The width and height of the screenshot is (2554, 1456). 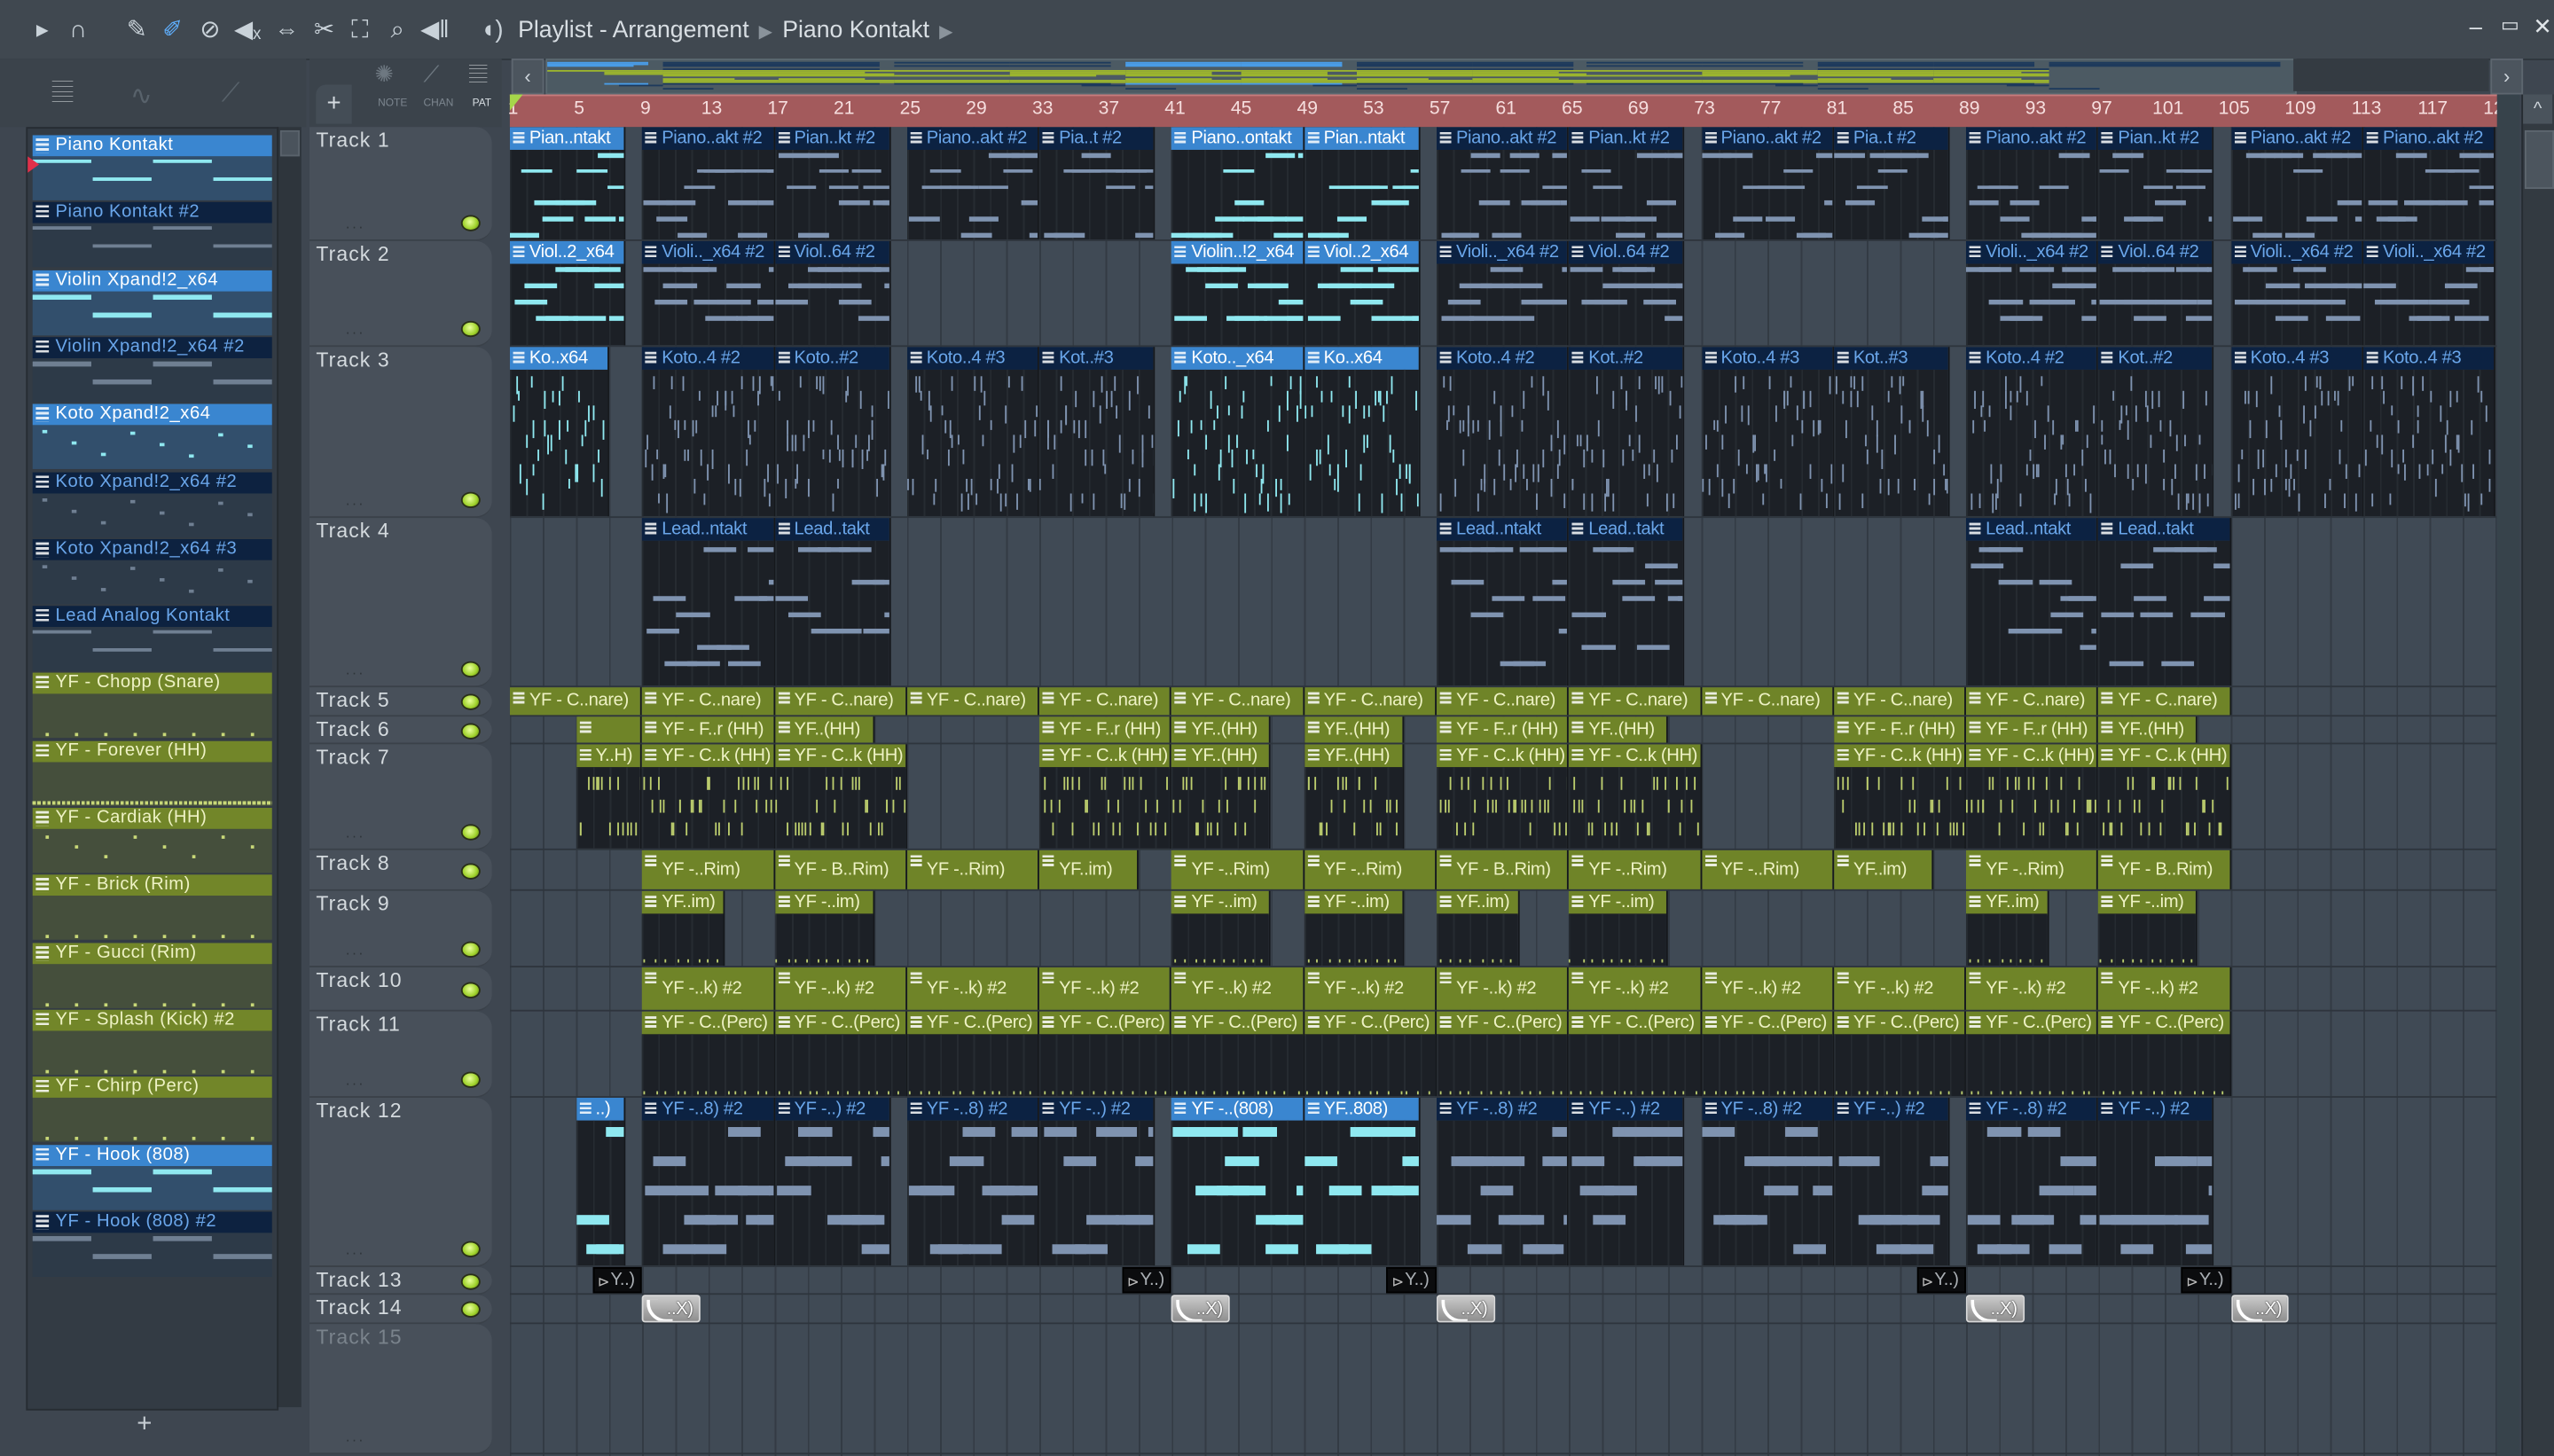 I want to click on pattern-clip: Piano..ontakt, so click(x=1237, y=183).